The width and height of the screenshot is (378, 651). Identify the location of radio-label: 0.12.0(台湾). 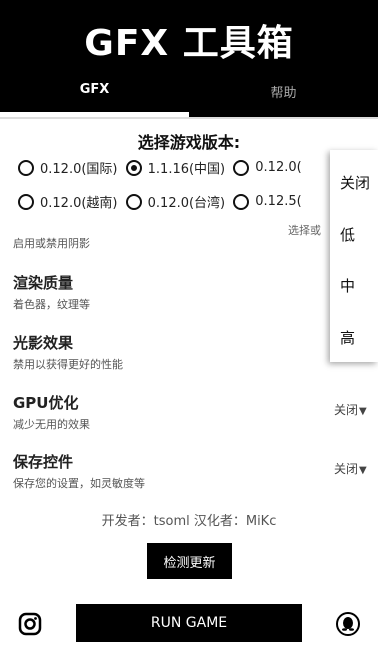
(186, 203).